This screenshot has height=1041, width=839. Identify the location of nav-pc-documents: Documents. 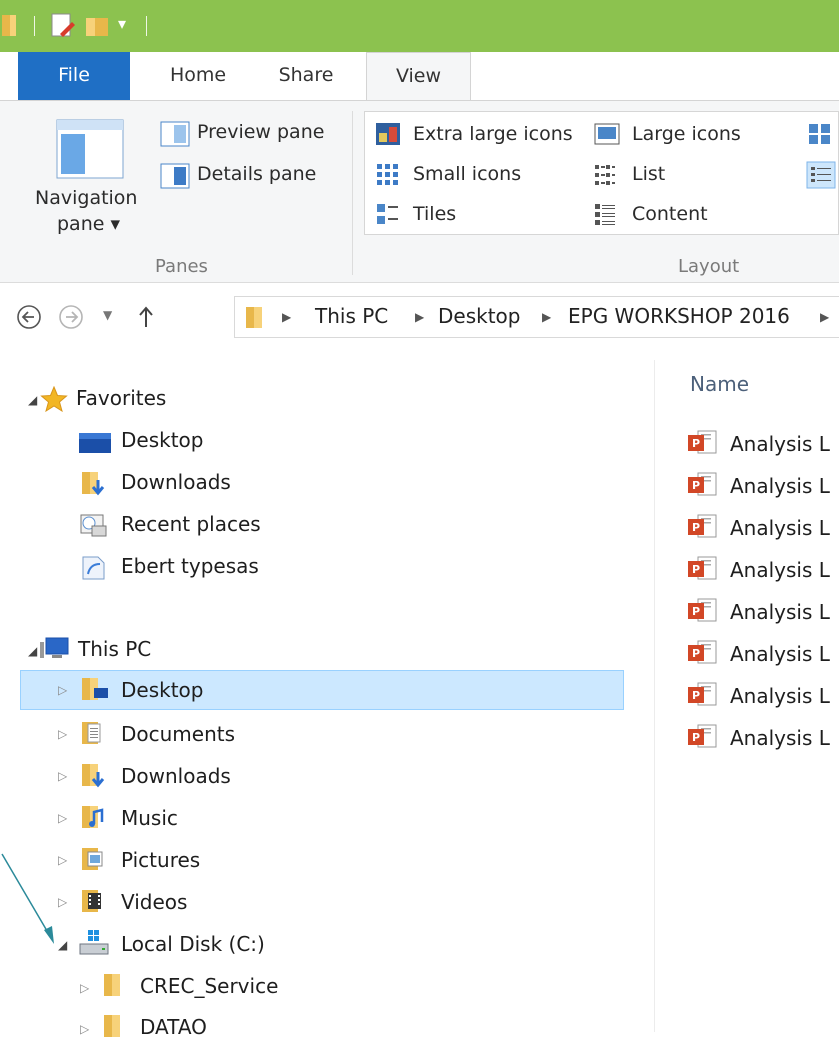
(178, 734).